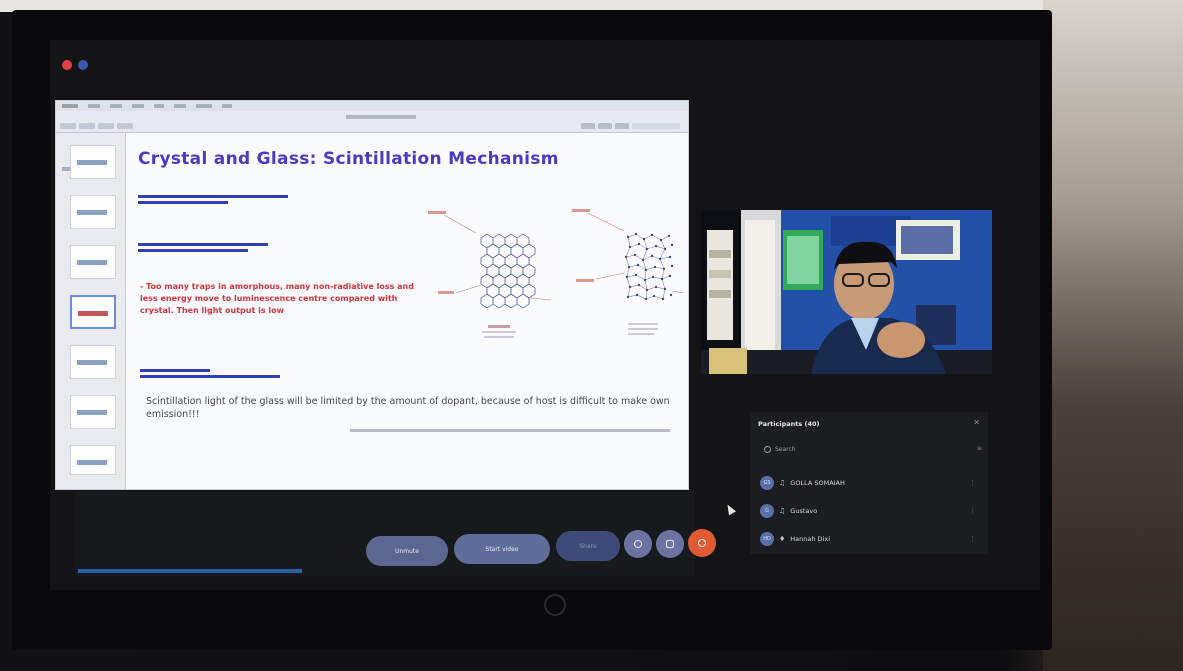 This screenshot has height=671, width=1183. Describe the element at coordinates (785, 449) in the screenshot. I see `search-placeholder: Search` at that location.